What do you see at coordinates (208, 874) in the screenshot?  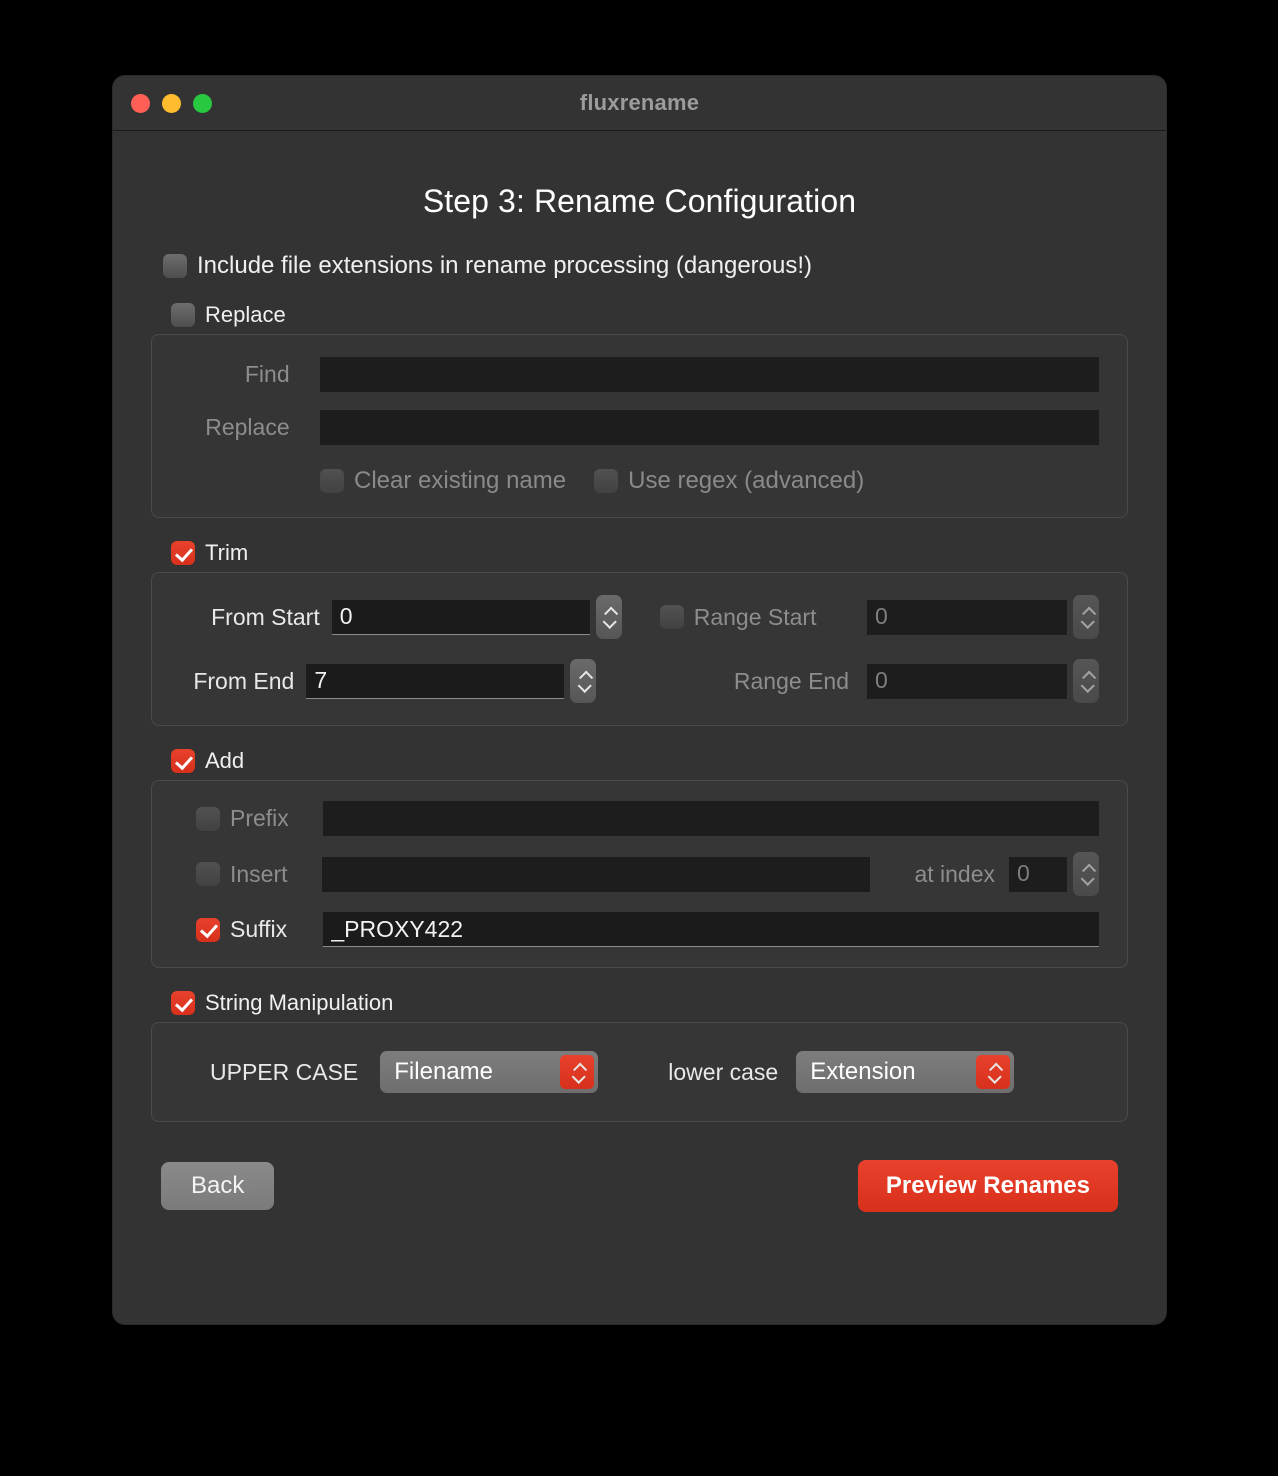 I see `insert-checkbox` at bounding box center [208, 874].